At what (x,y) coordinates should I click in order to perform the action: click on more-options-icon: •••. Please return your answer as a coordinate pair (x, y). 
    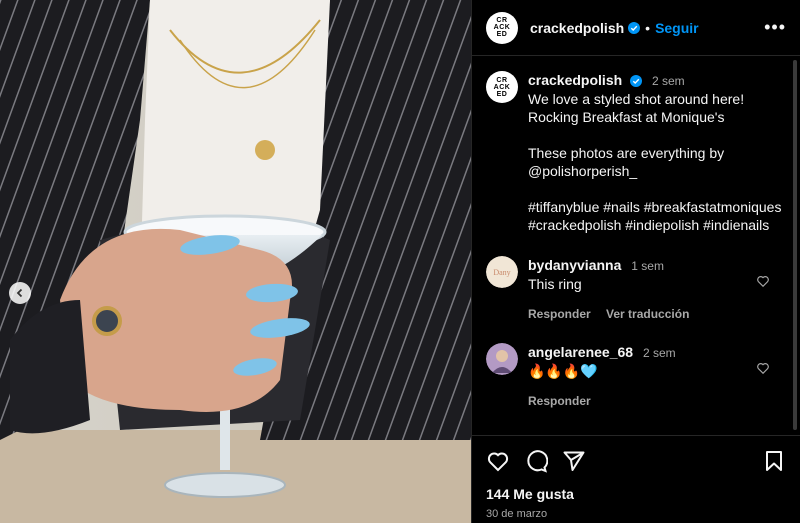
    Looking at the image, I should click on (775, 27).